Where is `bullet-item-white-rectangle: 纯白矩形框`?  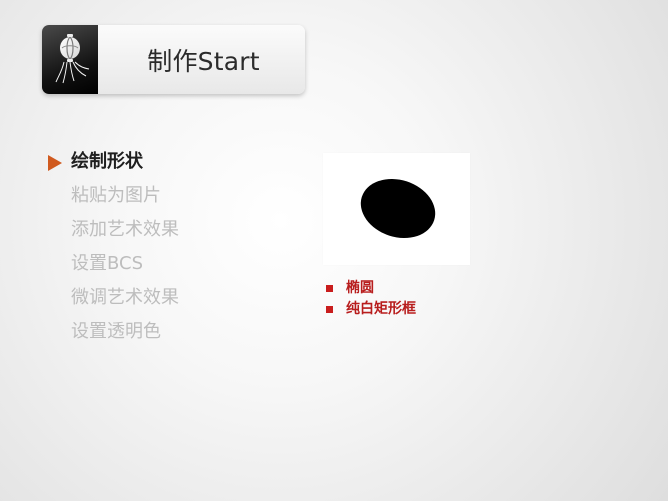 bullet-item-white-rectangle: 纯白矩形框 is located at coordinates (411, 309).